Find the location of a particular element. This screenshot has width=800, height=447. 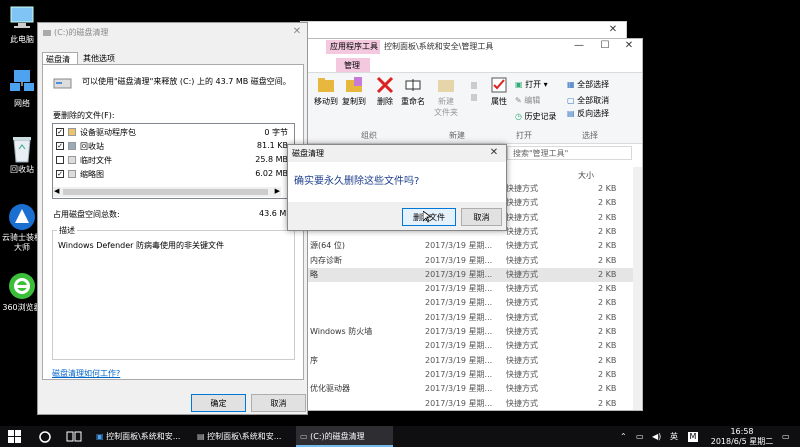

scroll-right-icon: ▶ is located at coordinates (277, 191).